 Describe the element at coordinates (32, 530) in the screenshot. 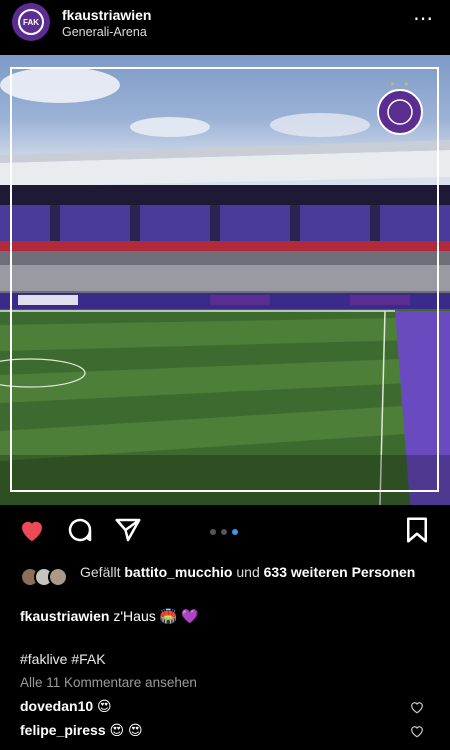

I see `heart-filled-icon` at that location.